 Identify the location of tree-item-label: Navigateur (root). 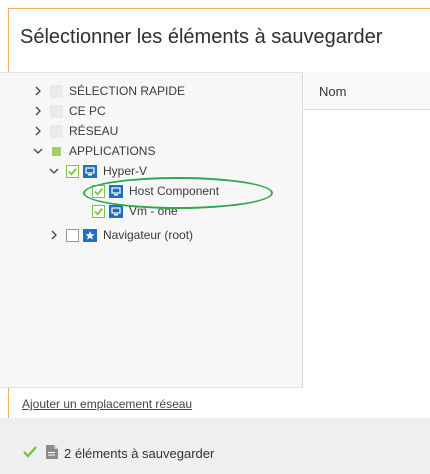
(148, 235).